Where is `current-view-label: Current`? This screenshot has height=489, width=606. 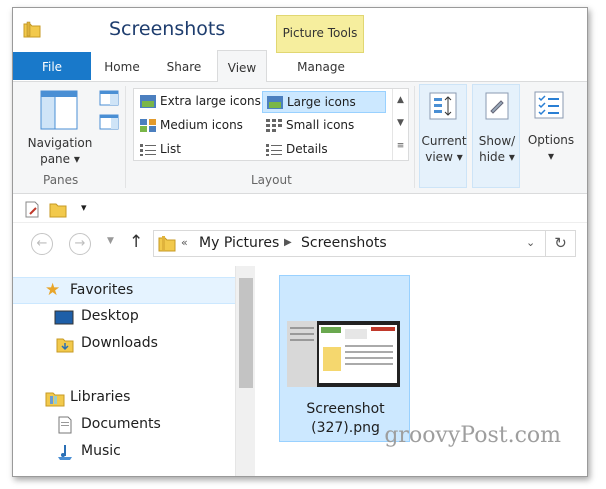 current-view-label: Current is located at coordinates (444, 141).